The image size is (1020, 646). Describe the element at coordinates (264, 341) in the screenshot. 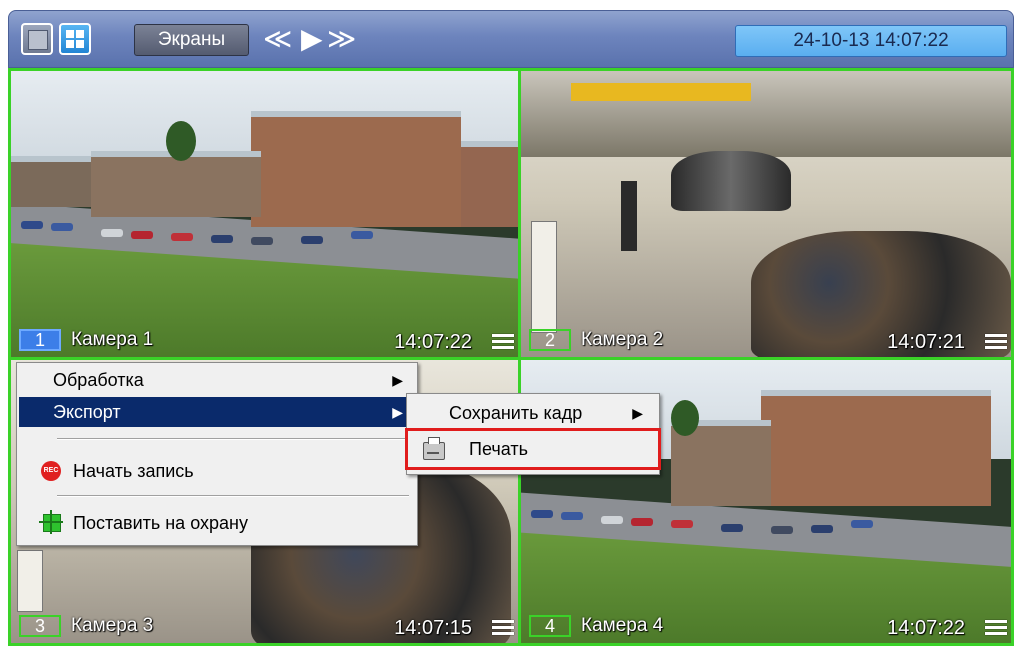

I see `camera-footer: 1 Камера 1 14:07:22` at that location.